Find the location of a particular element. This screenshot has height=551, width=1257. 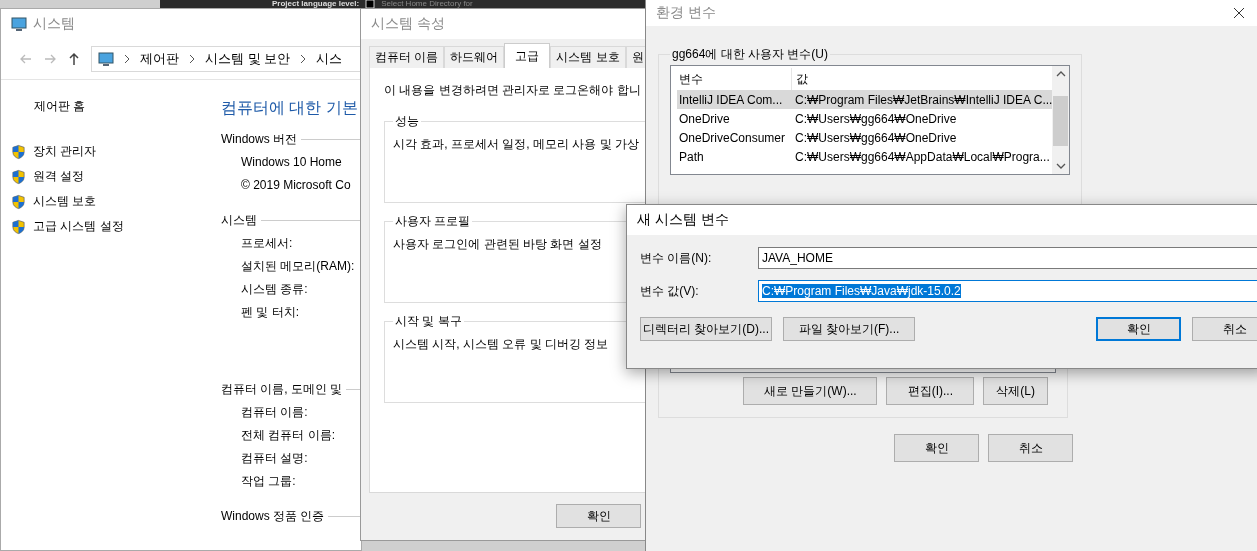

group-description: 시각 효과, 프로세서 일정, 메모리 사용 및 가상 is located at coordinates (516, 144).